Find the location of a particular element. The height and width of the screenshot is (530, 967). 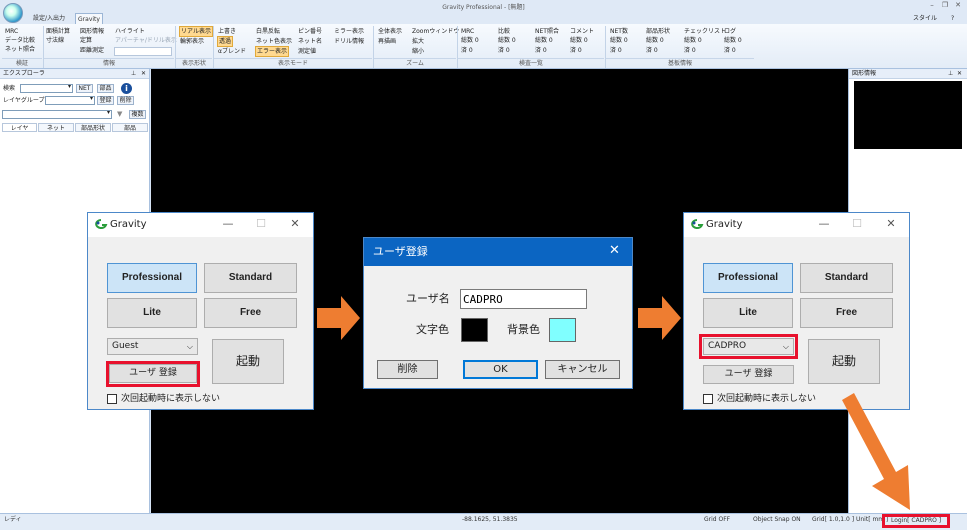

ribbon-dimension: 寸法線 is located at coordinates (55, 40).